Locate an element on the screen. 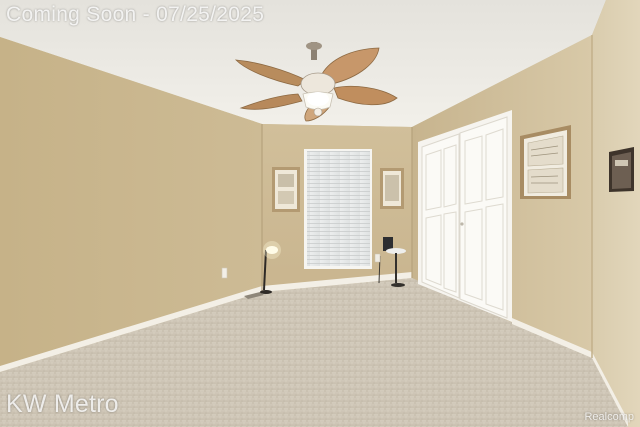  coming-soon-banner: Coming Soon - 07/25/2025 is located at coordinates (135, 14).